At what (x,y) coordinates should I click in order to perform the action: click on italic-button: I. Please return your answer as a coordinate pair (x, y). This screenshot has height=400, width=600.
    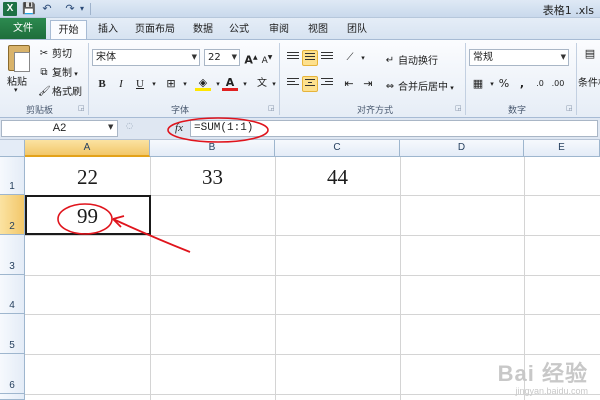
    Looking at the image, I should click on (121, 84).